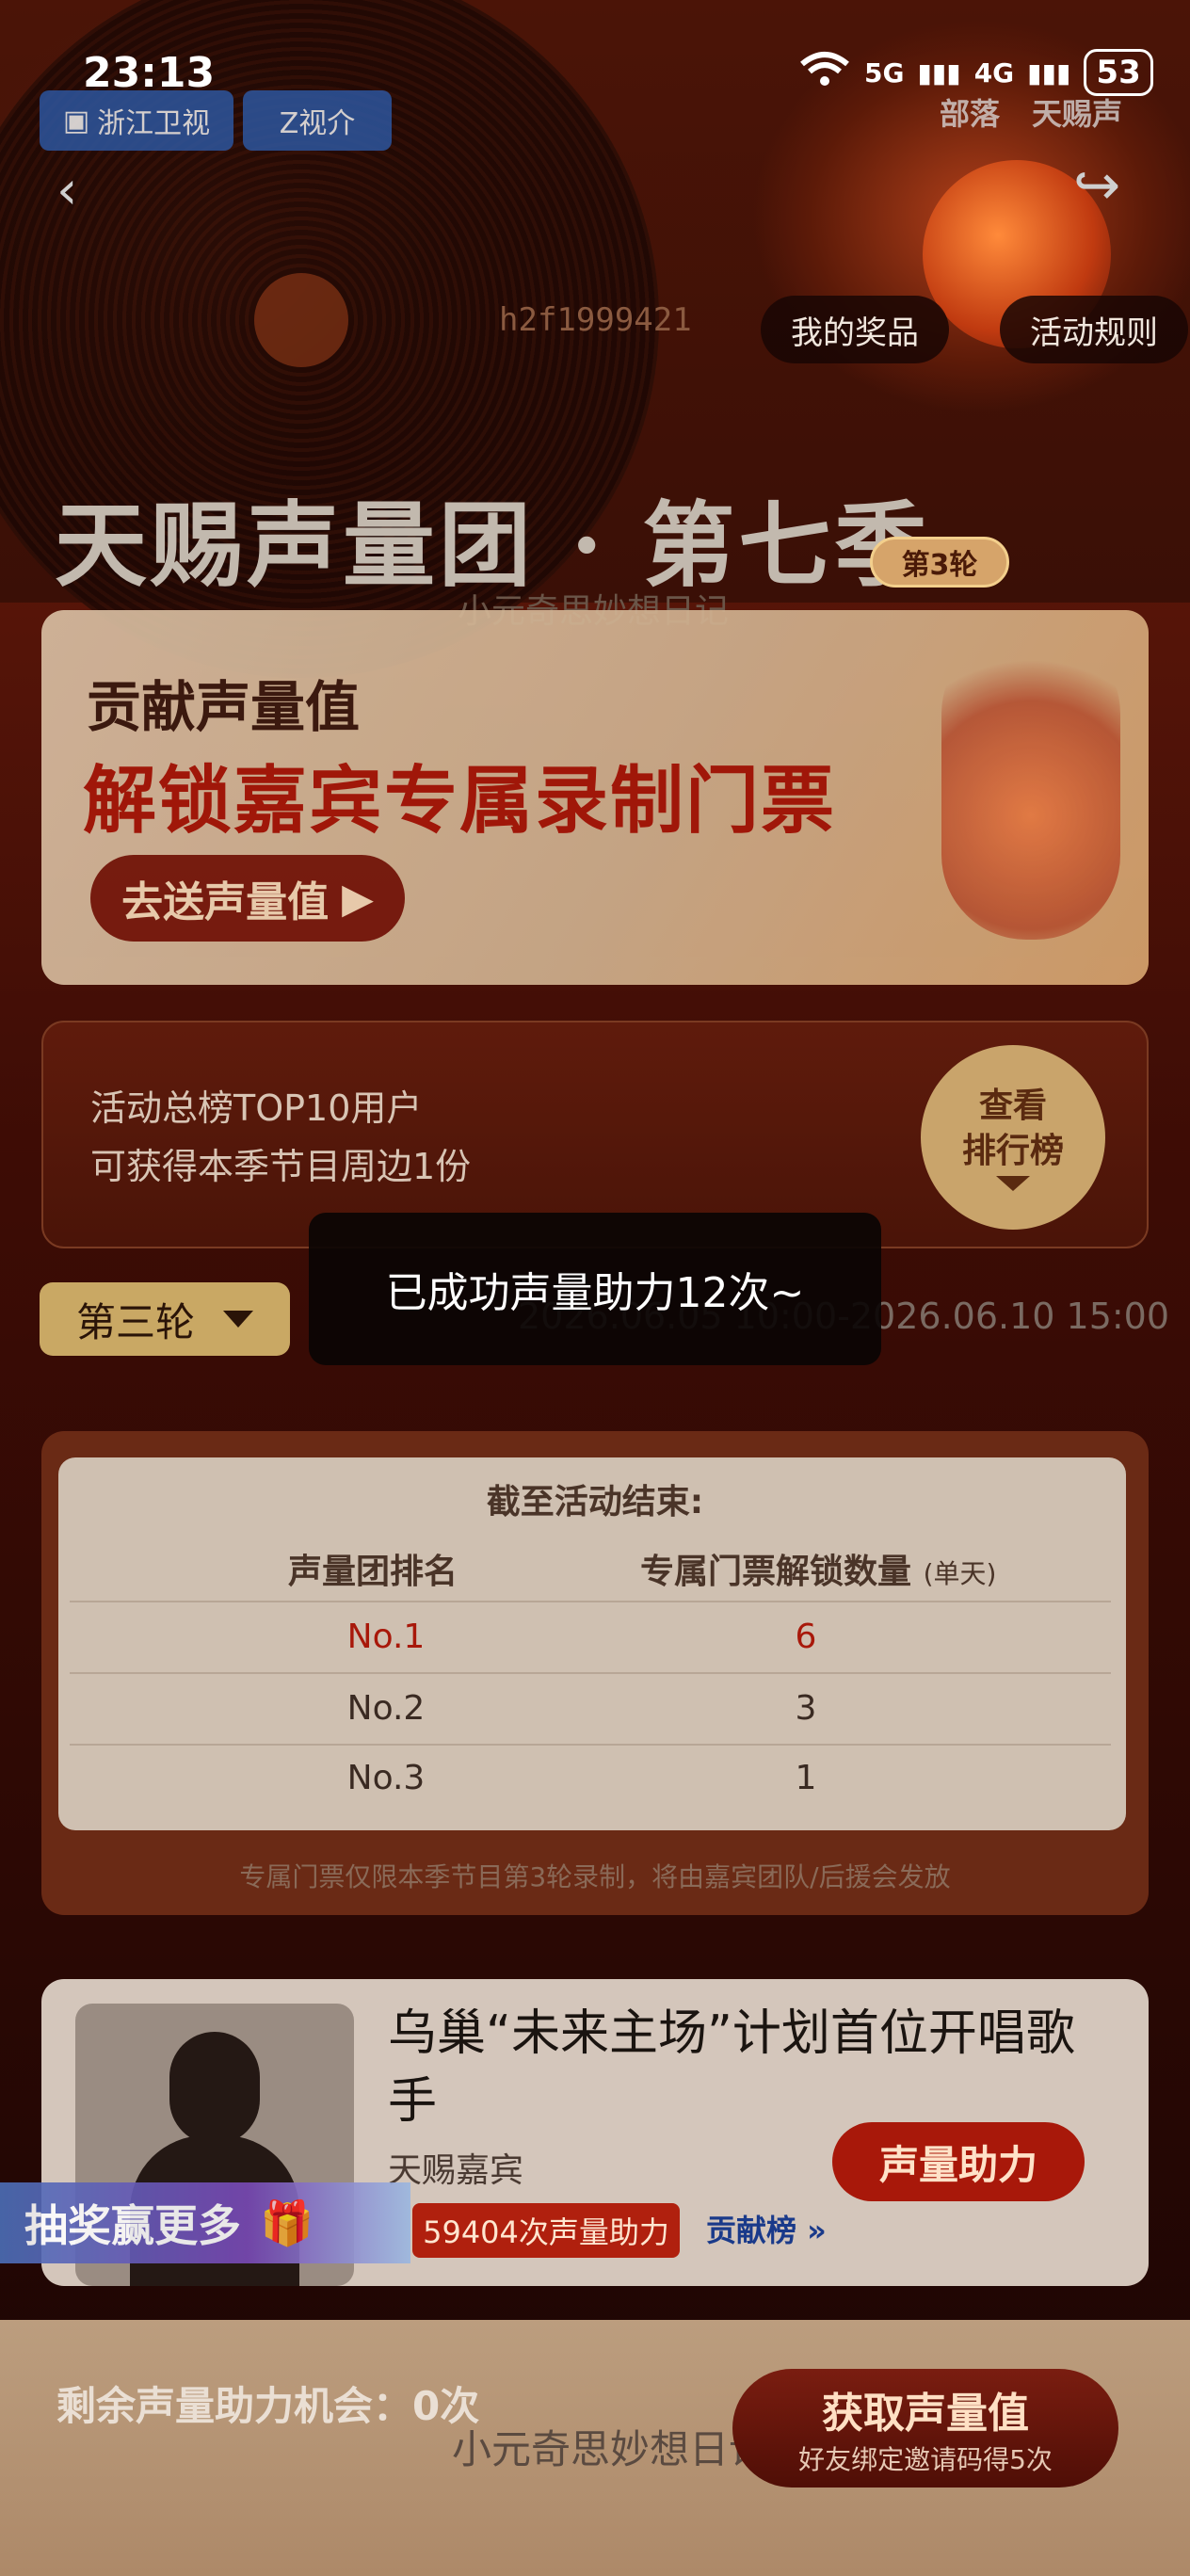  What do you see at coordinates (610, 2449) in the screenshot?
I see `bottom-watermark: 小元奇思妙想日记` at bounding box center [610, 2449].